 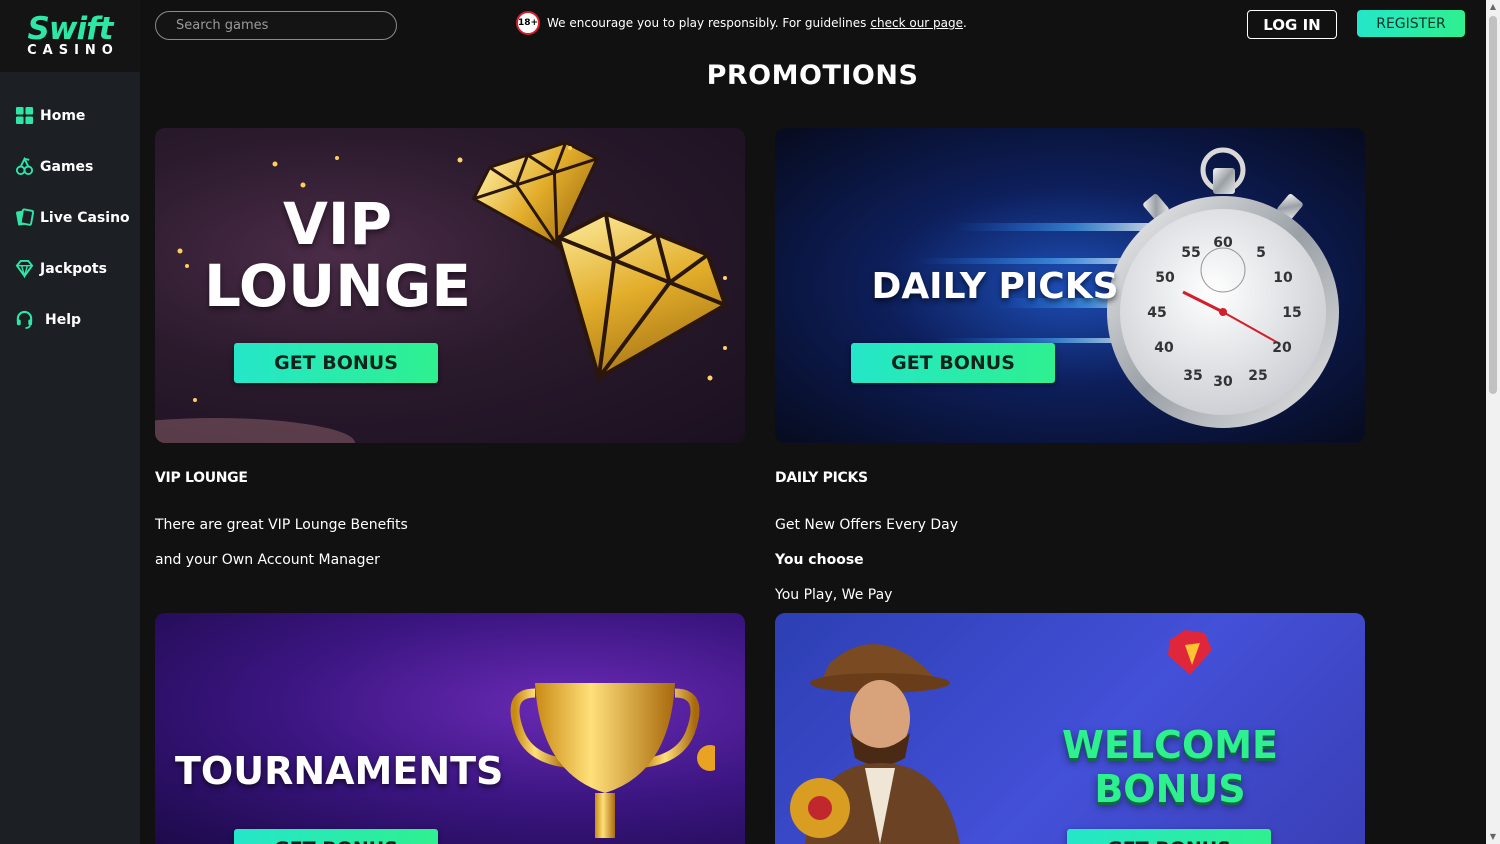 I want to click on sidebar-item-label: Home, so click(x=63, y=115).